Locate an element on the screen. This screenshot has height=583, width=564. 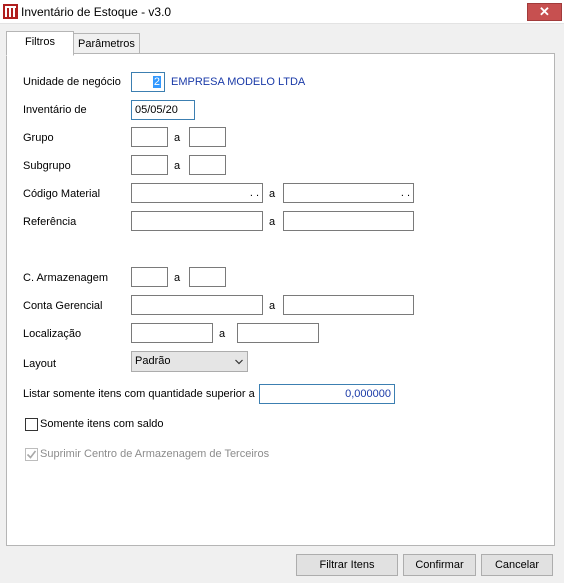
tab-filtros-label: Filtros is located at coordinates (40, 42).